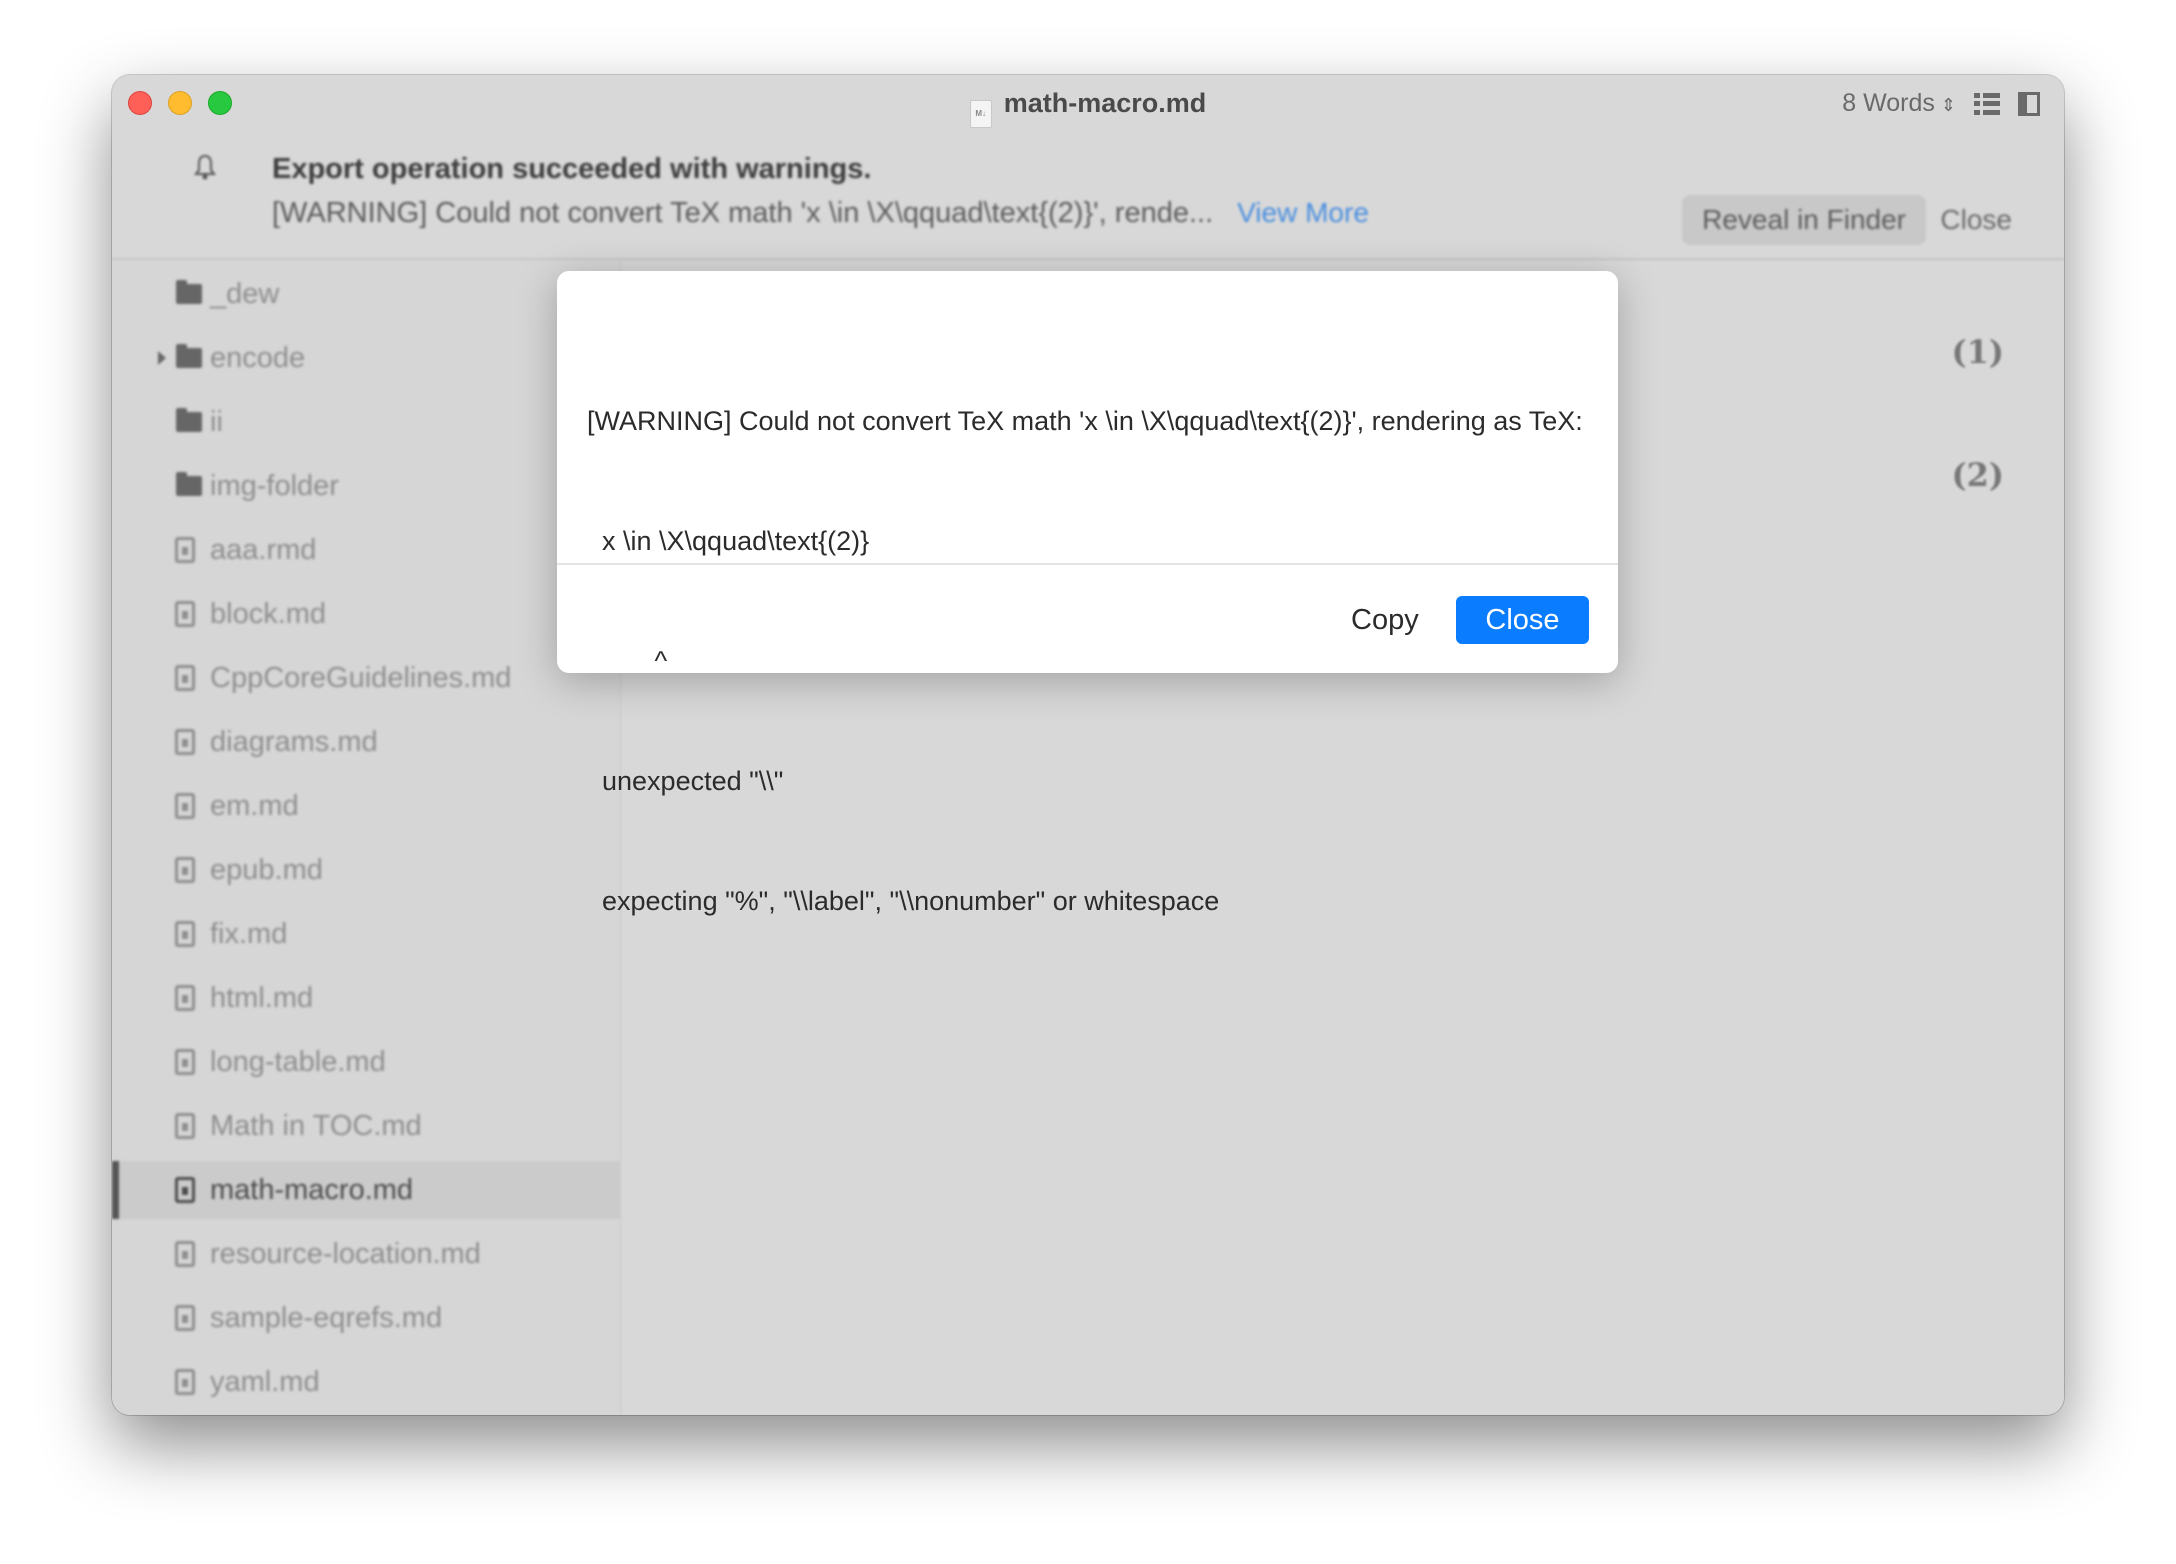 This screenshot has width=2176, height=1564. I want to click on sidebar-item-label: long-table.md, so click(298, 1061).